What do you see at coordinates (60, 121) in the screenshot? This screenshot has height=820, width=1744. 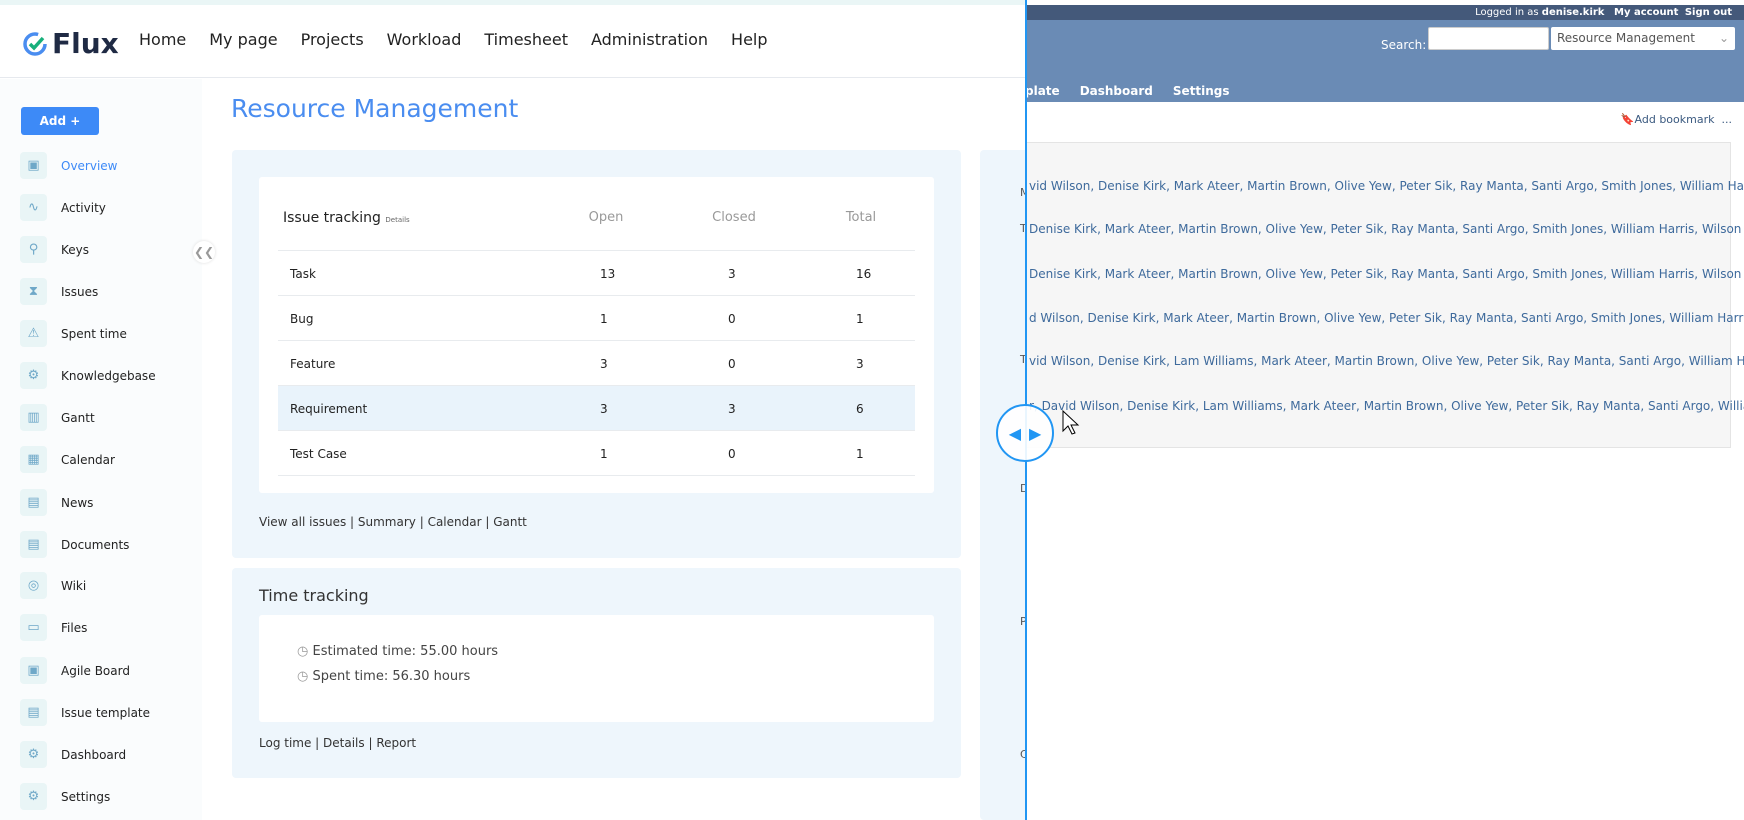 I see `add-button: Add +` at bounding box center [60, 121].